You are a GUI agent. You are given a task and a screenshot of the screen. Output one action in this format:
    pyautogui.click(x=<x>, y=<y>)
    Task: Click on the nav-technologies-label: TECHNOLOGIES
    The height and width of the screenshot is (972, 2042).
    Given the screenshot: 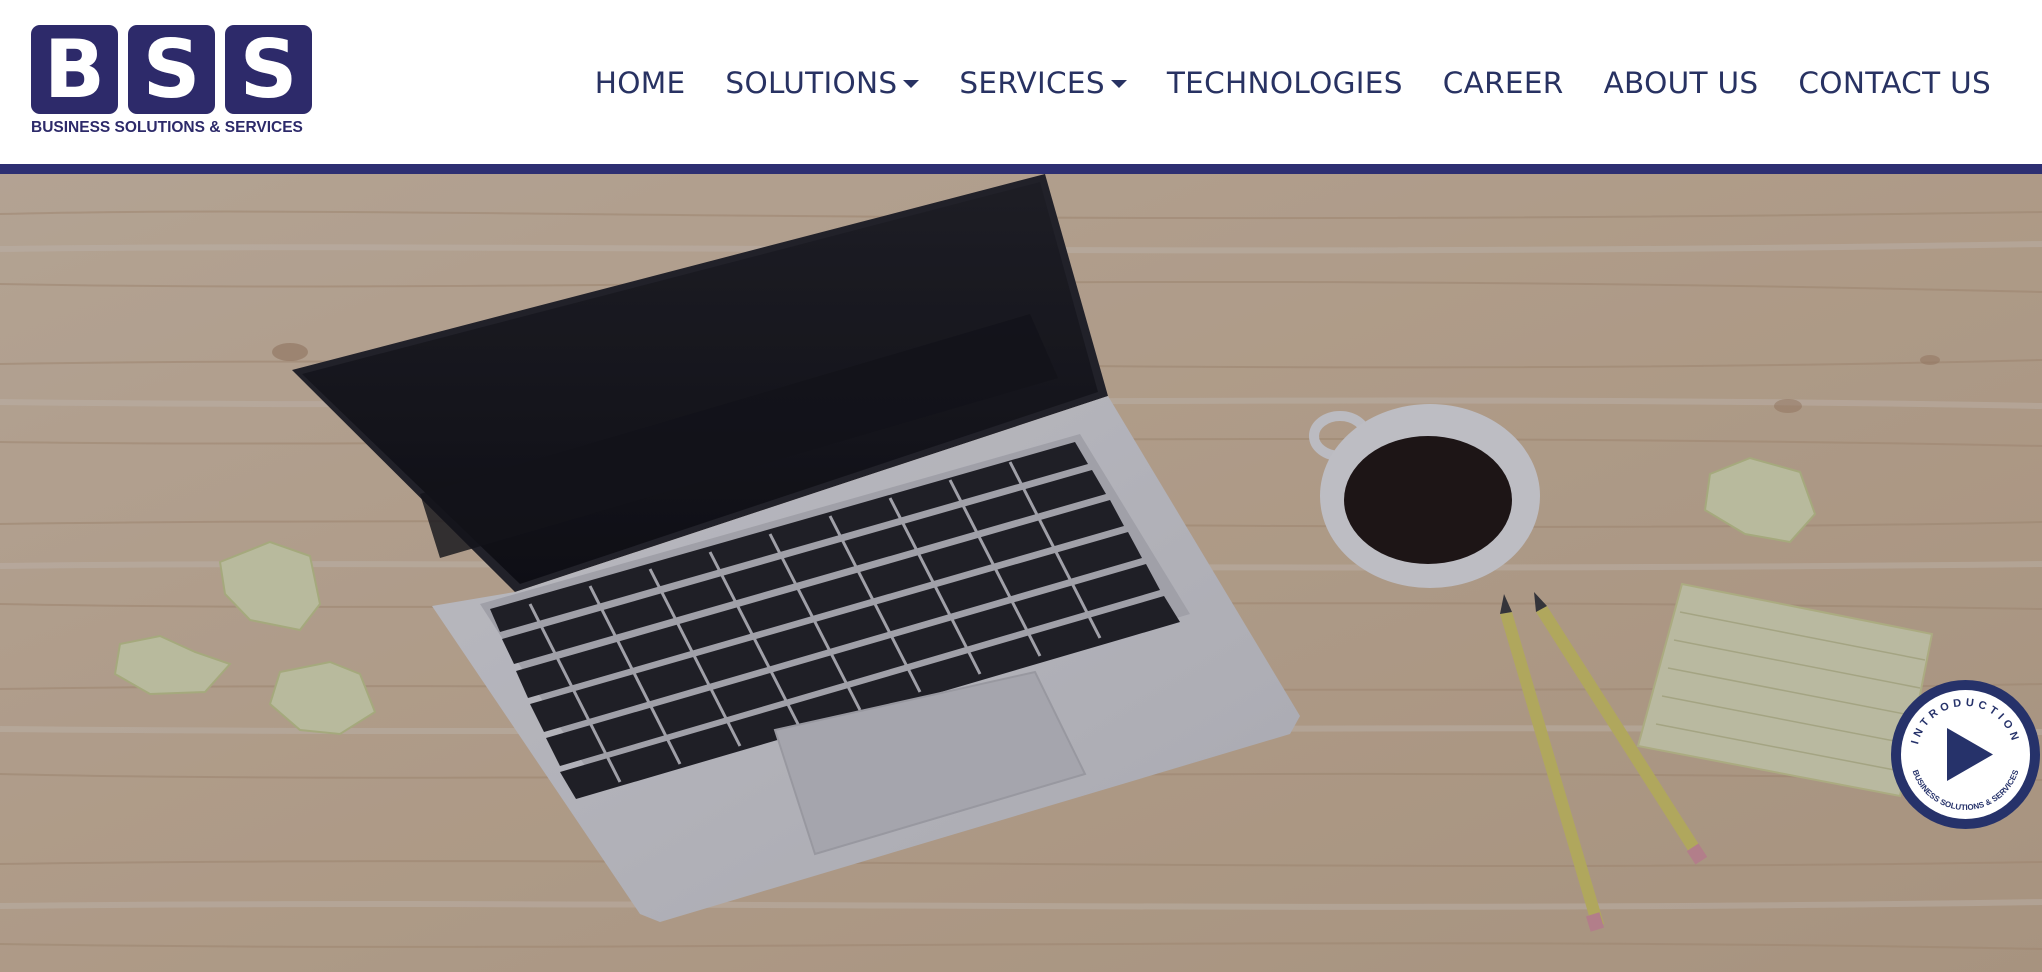 What is the action you would take?
    pyautogui.click(x=1284, y=83)
    